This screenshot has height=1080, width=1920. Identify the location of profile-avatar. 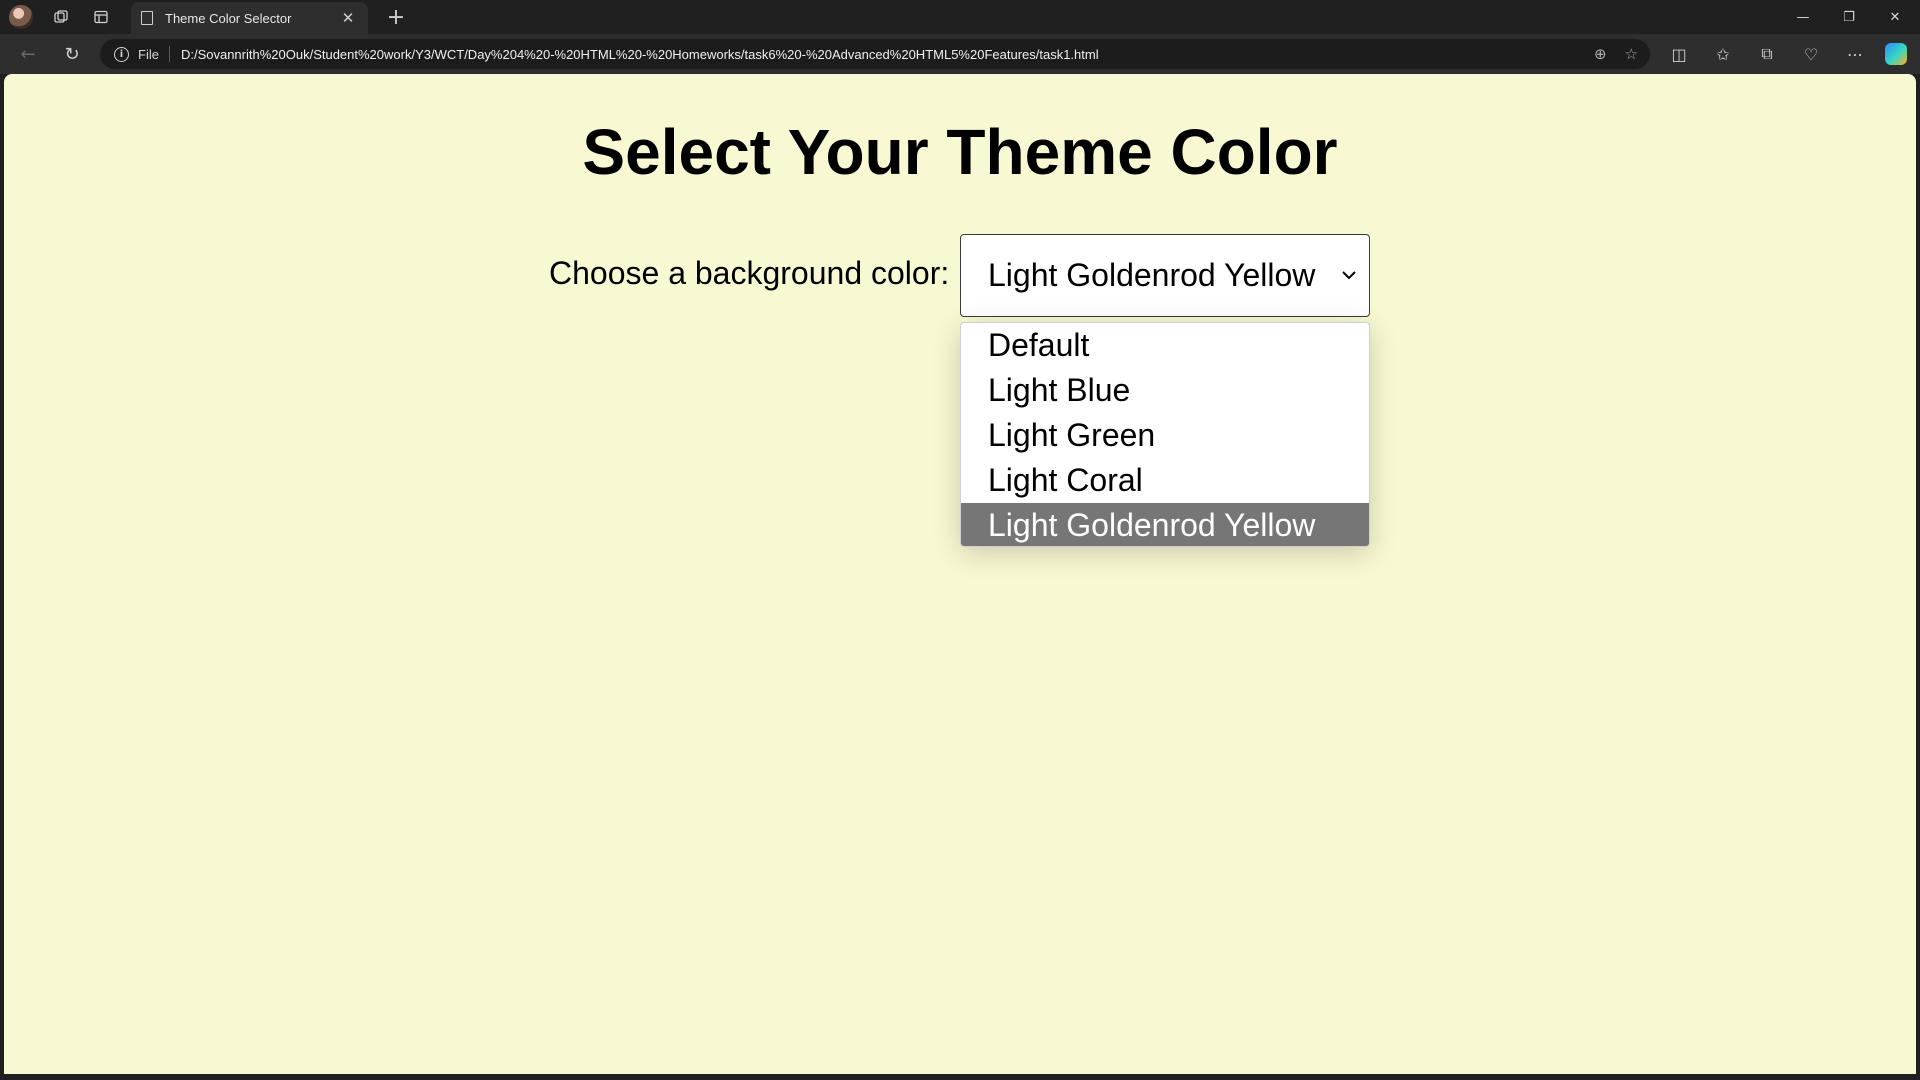
(21, 17).